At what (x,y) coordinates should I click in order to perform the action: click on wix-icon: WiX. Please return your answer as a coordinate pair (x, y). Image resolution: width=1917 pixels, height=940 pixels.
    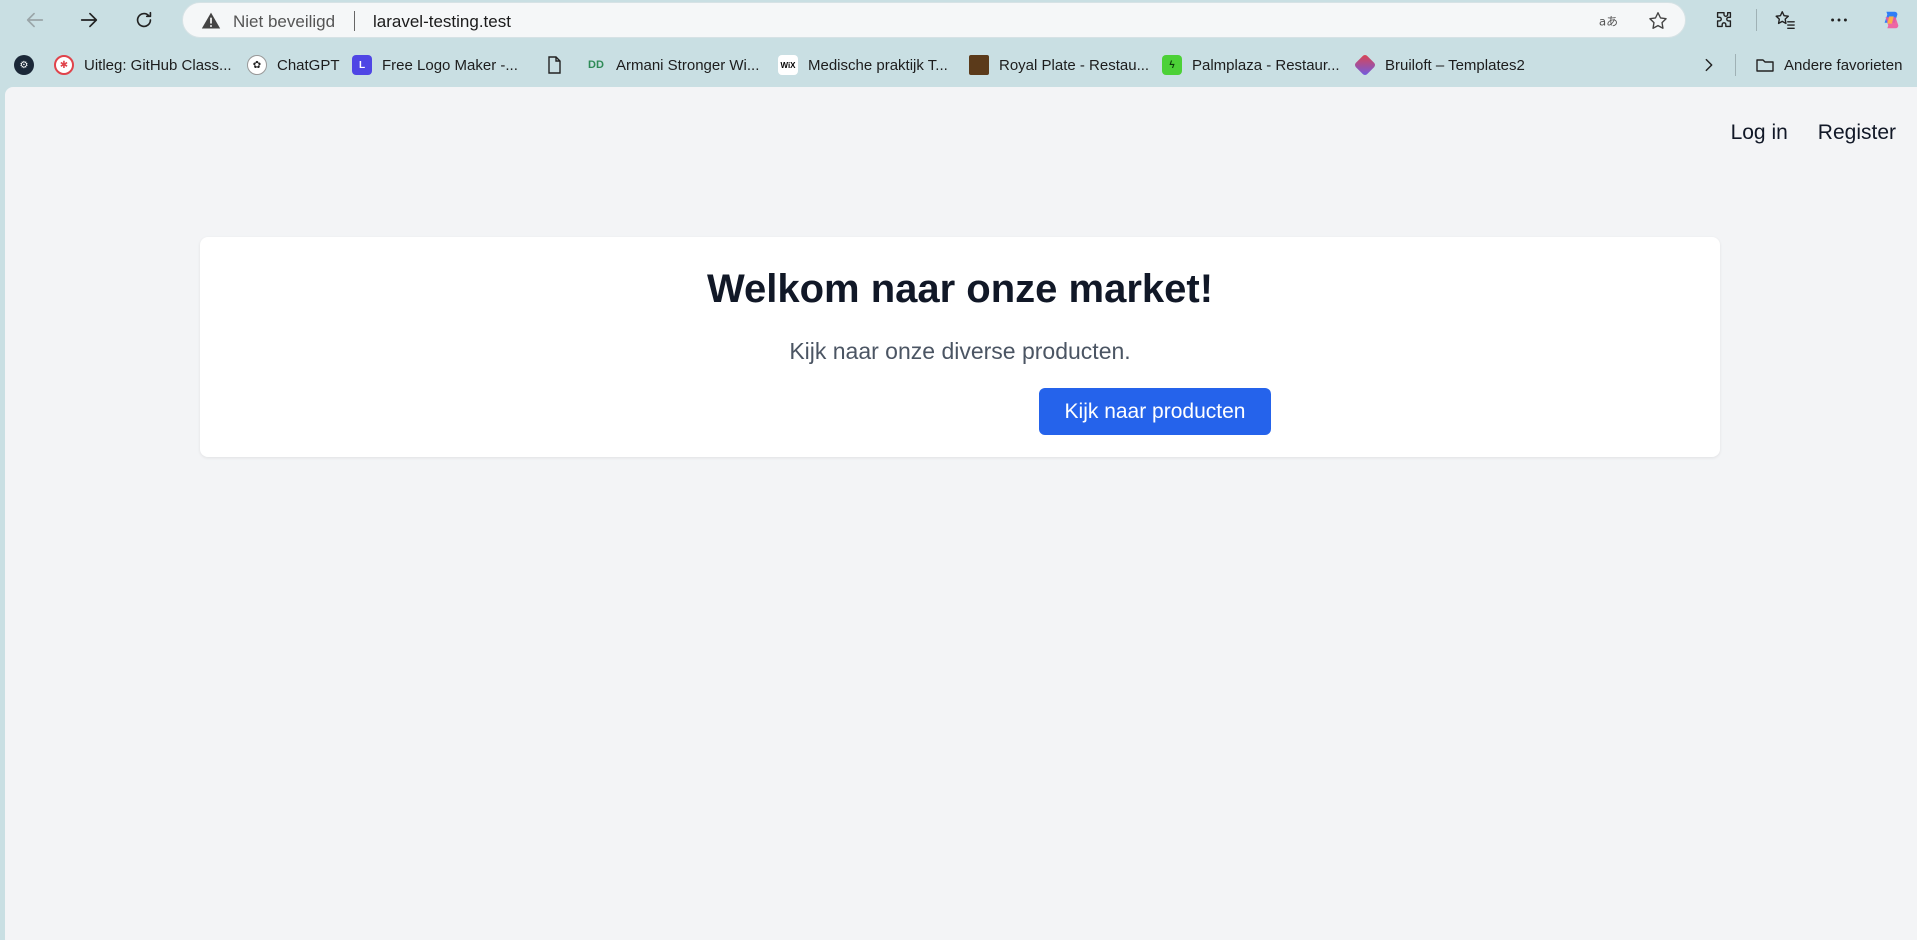
    Looking at the image, I should click on (788, 65).